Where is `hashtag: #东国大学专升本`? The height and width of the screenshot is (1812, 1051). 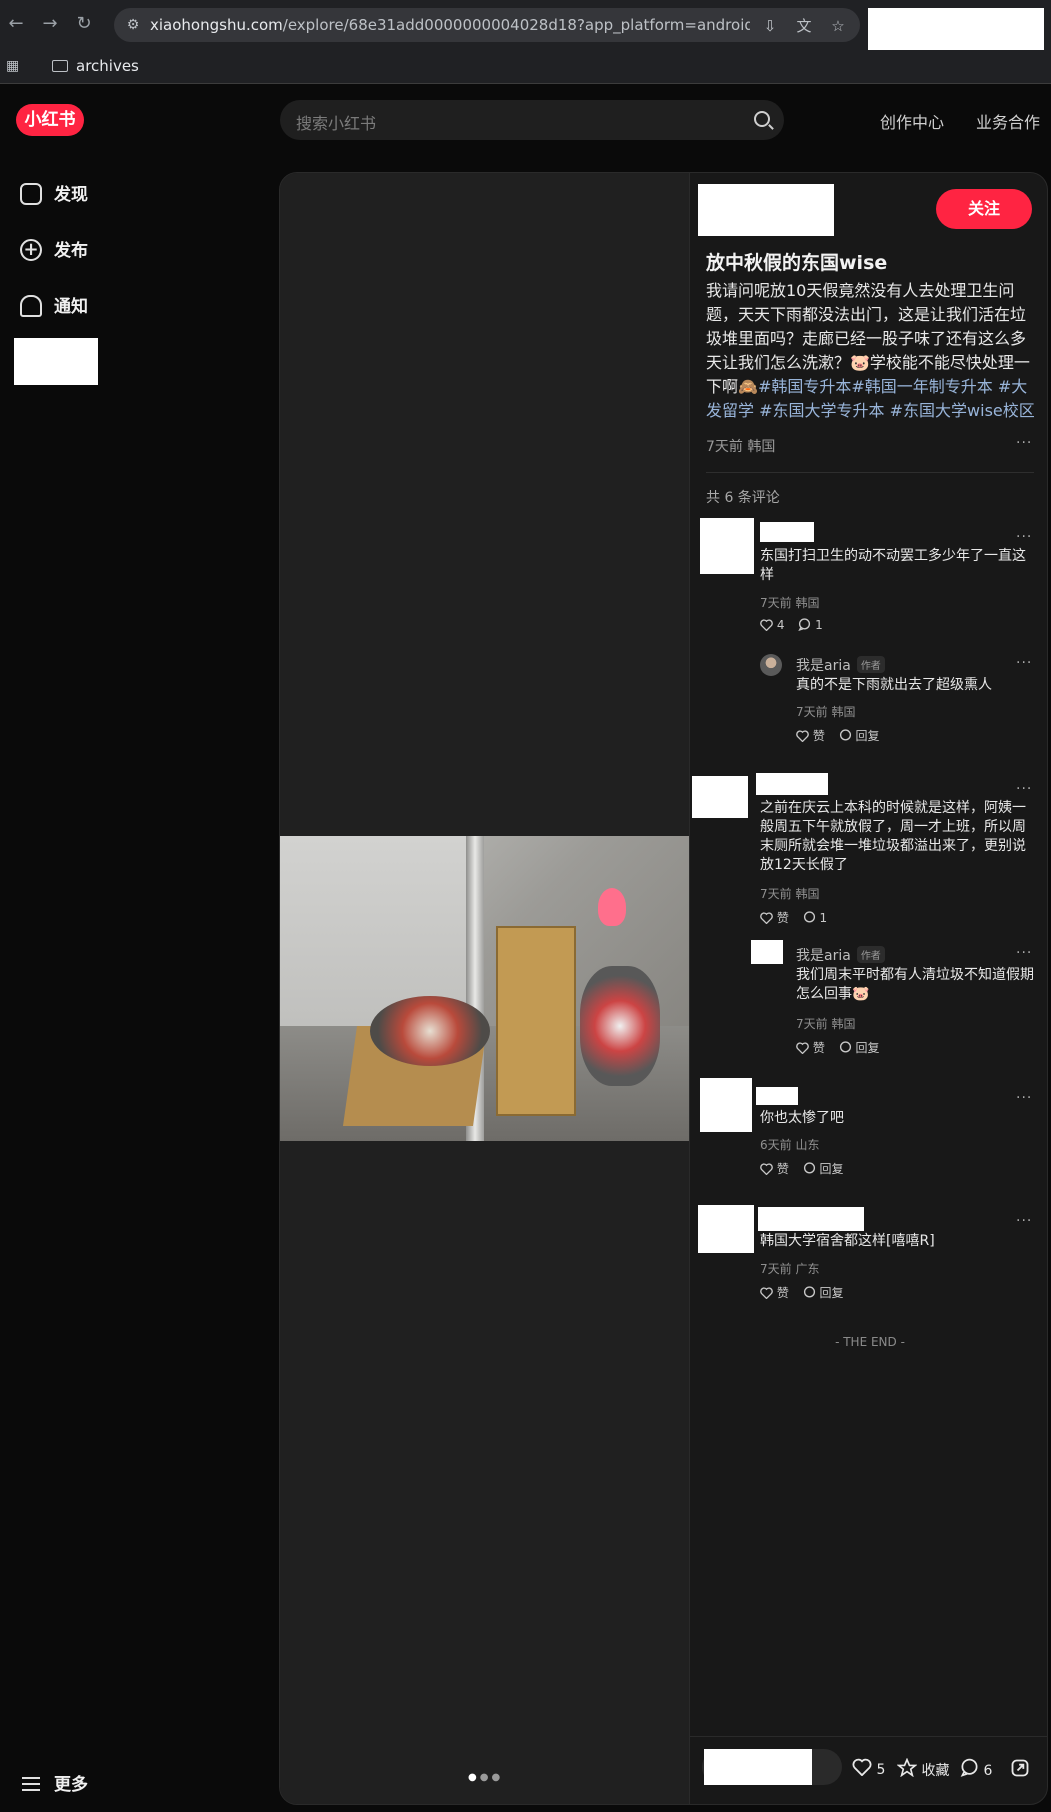
hashtag: #东国大学专升本 is located at coordinates (821, 410).